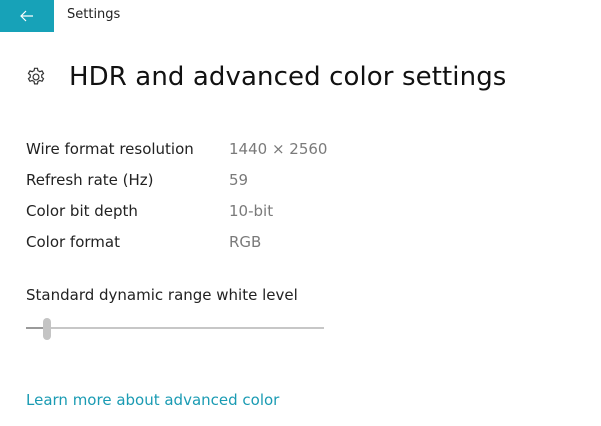  I want to click on property-value: 59, so click(239, 179).